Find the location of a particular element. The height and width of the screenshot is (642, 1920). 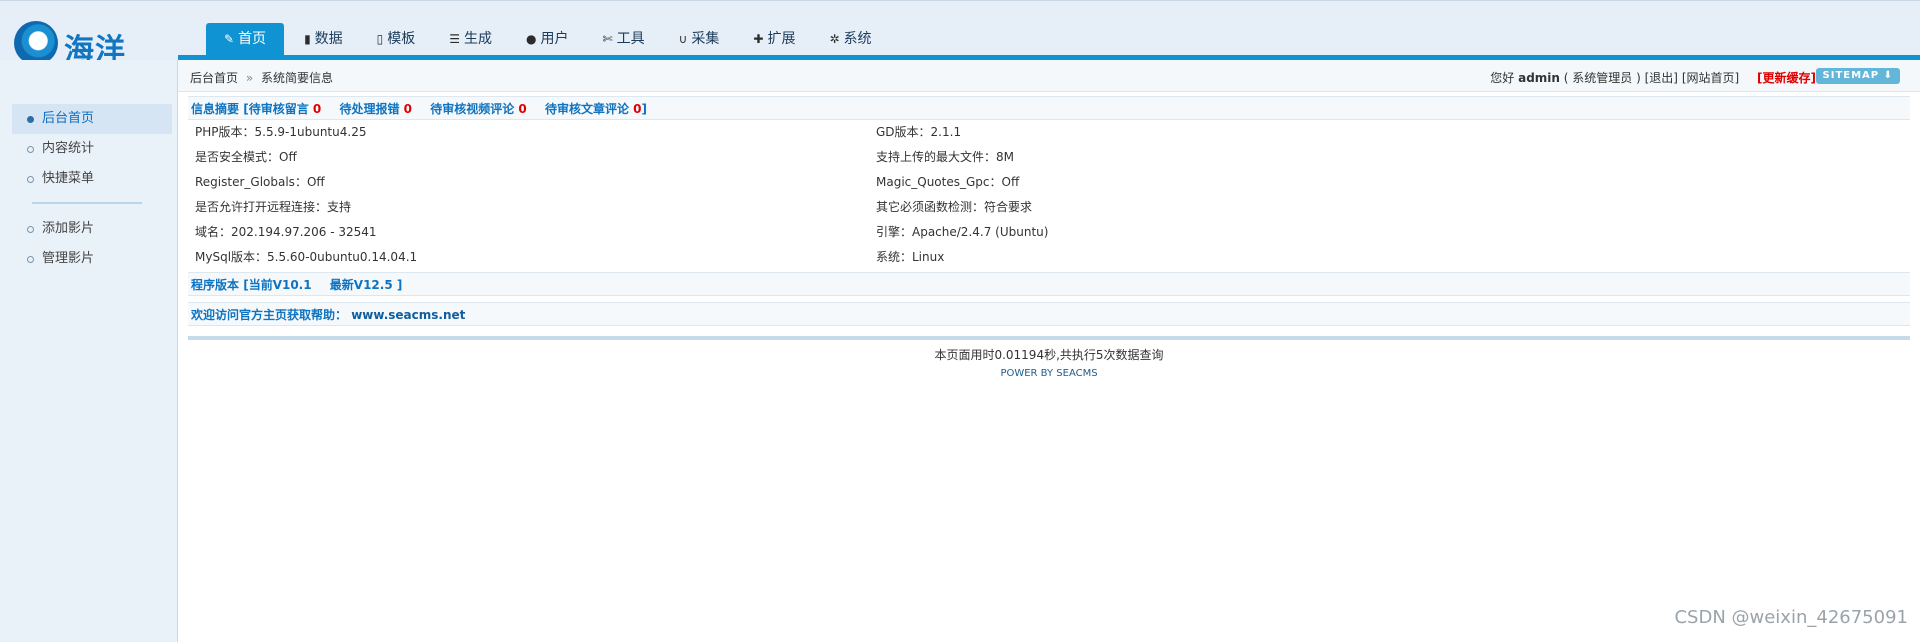

sidebar-item-label: 添加影片 is located at coordinates (68, 228).